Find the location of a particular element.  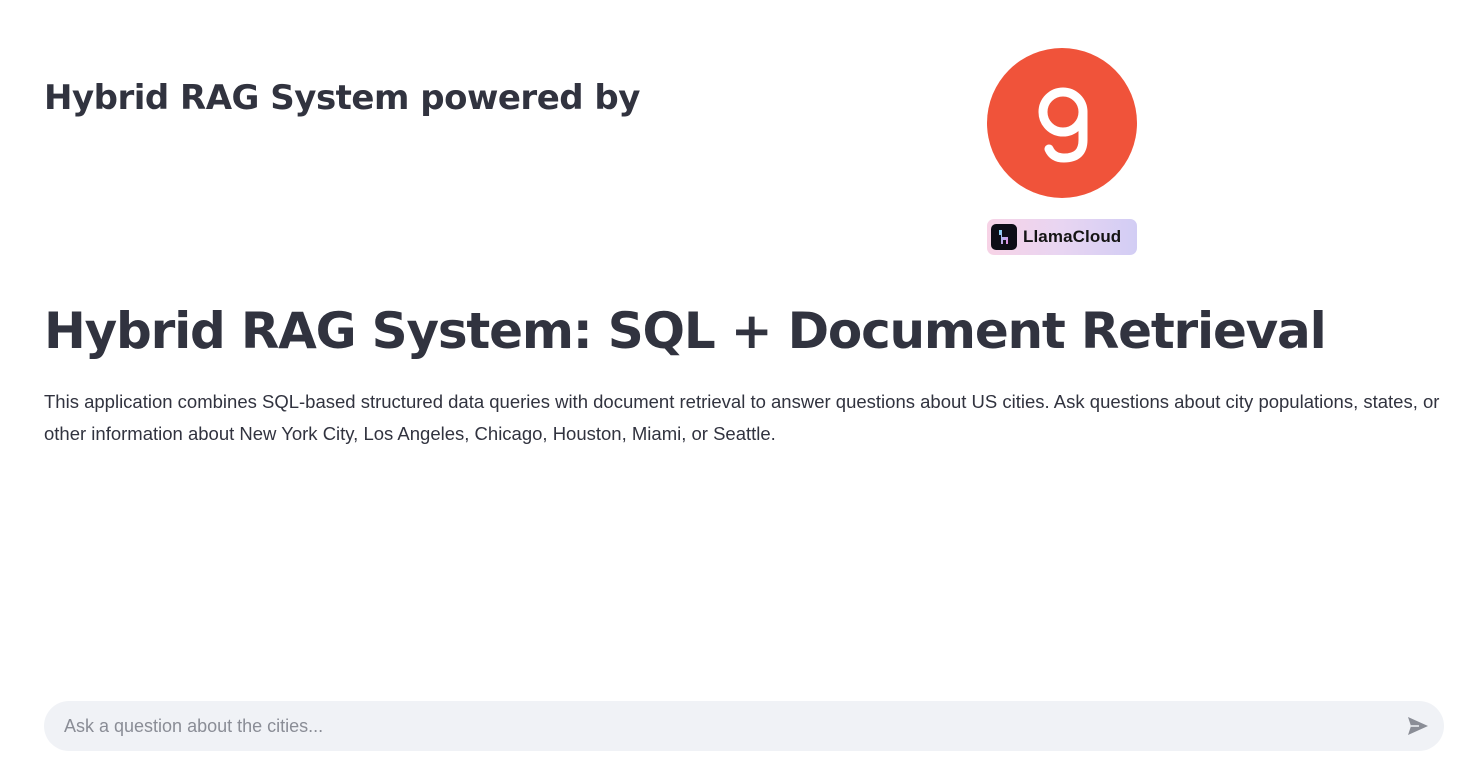

send-icon is located at coordinates (1418, 726).